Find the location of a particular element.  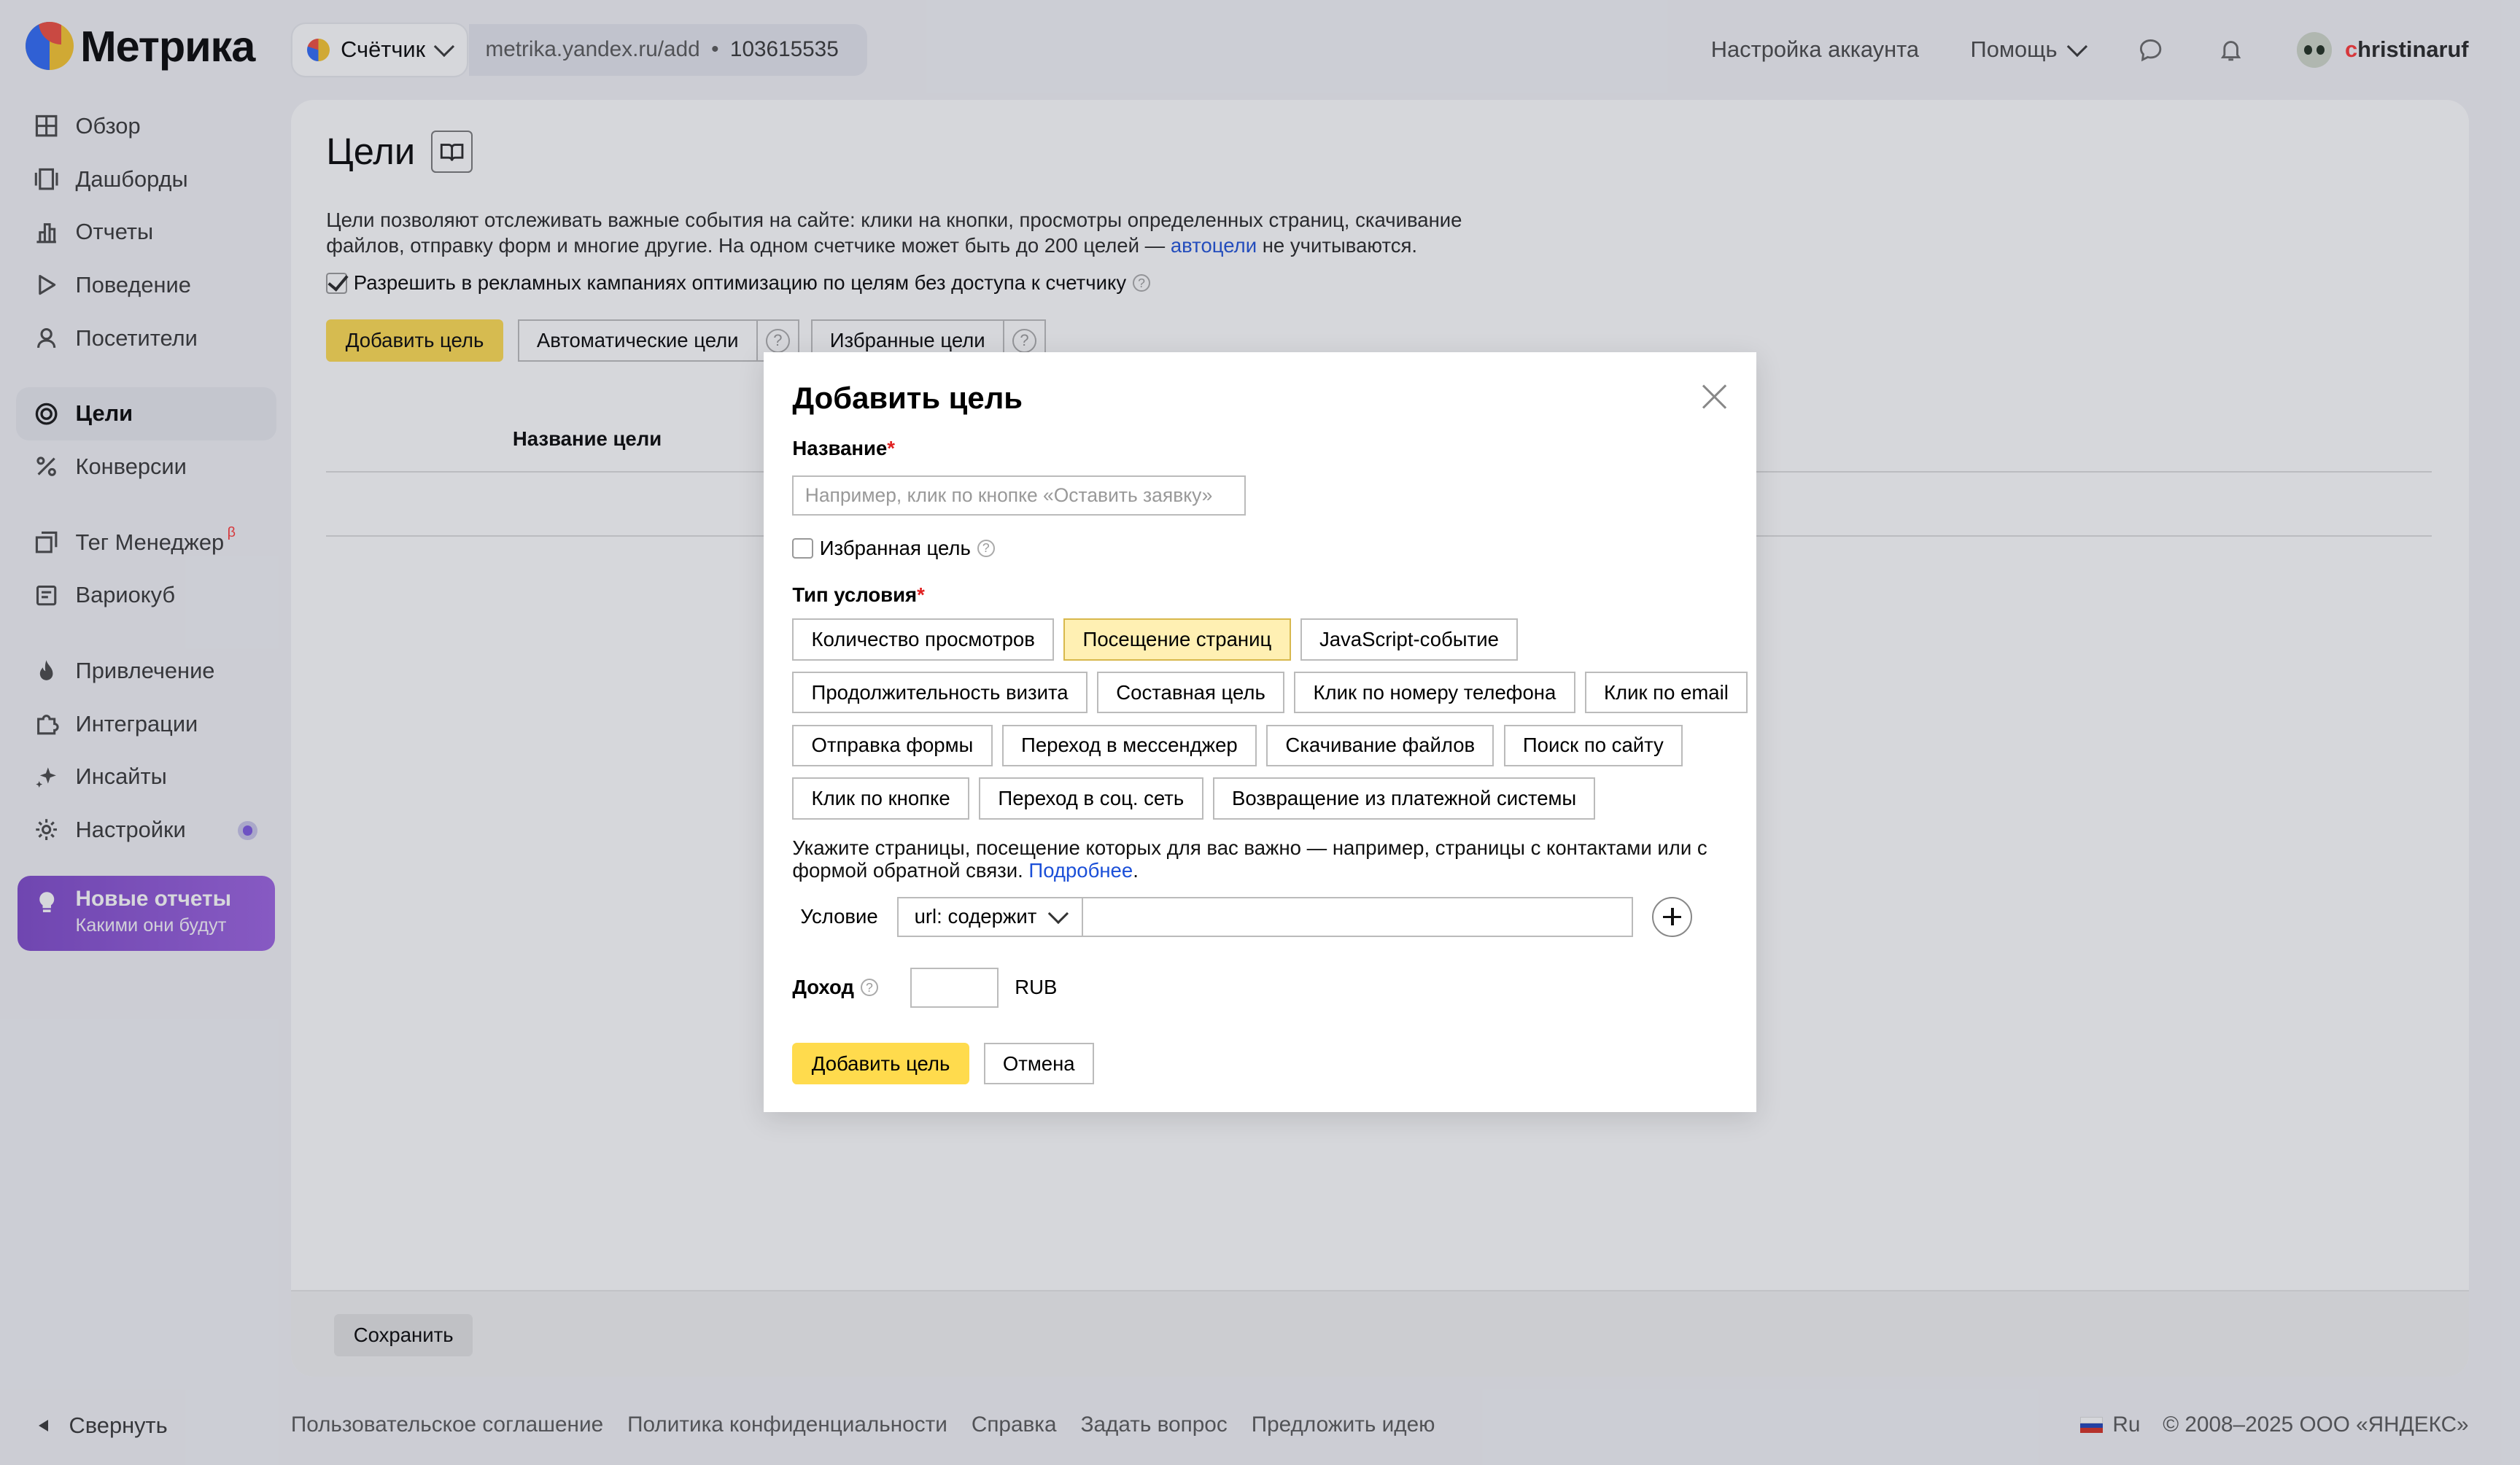

type-payment-return: Возвращение из платежной системы is located at coordinates (1404, 798).